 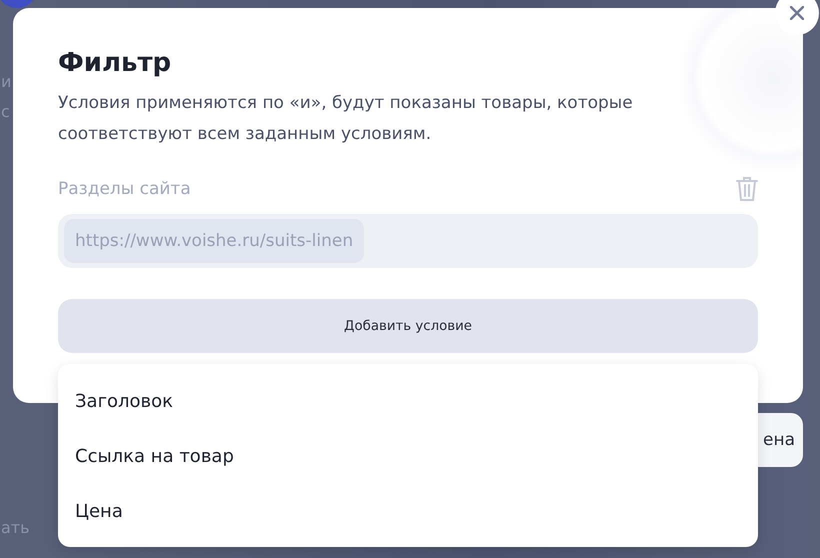 What do you see at coordinates (408, 511) in the screenshot?
I see `menu-item: Цена` at bounding box center [408, 511].